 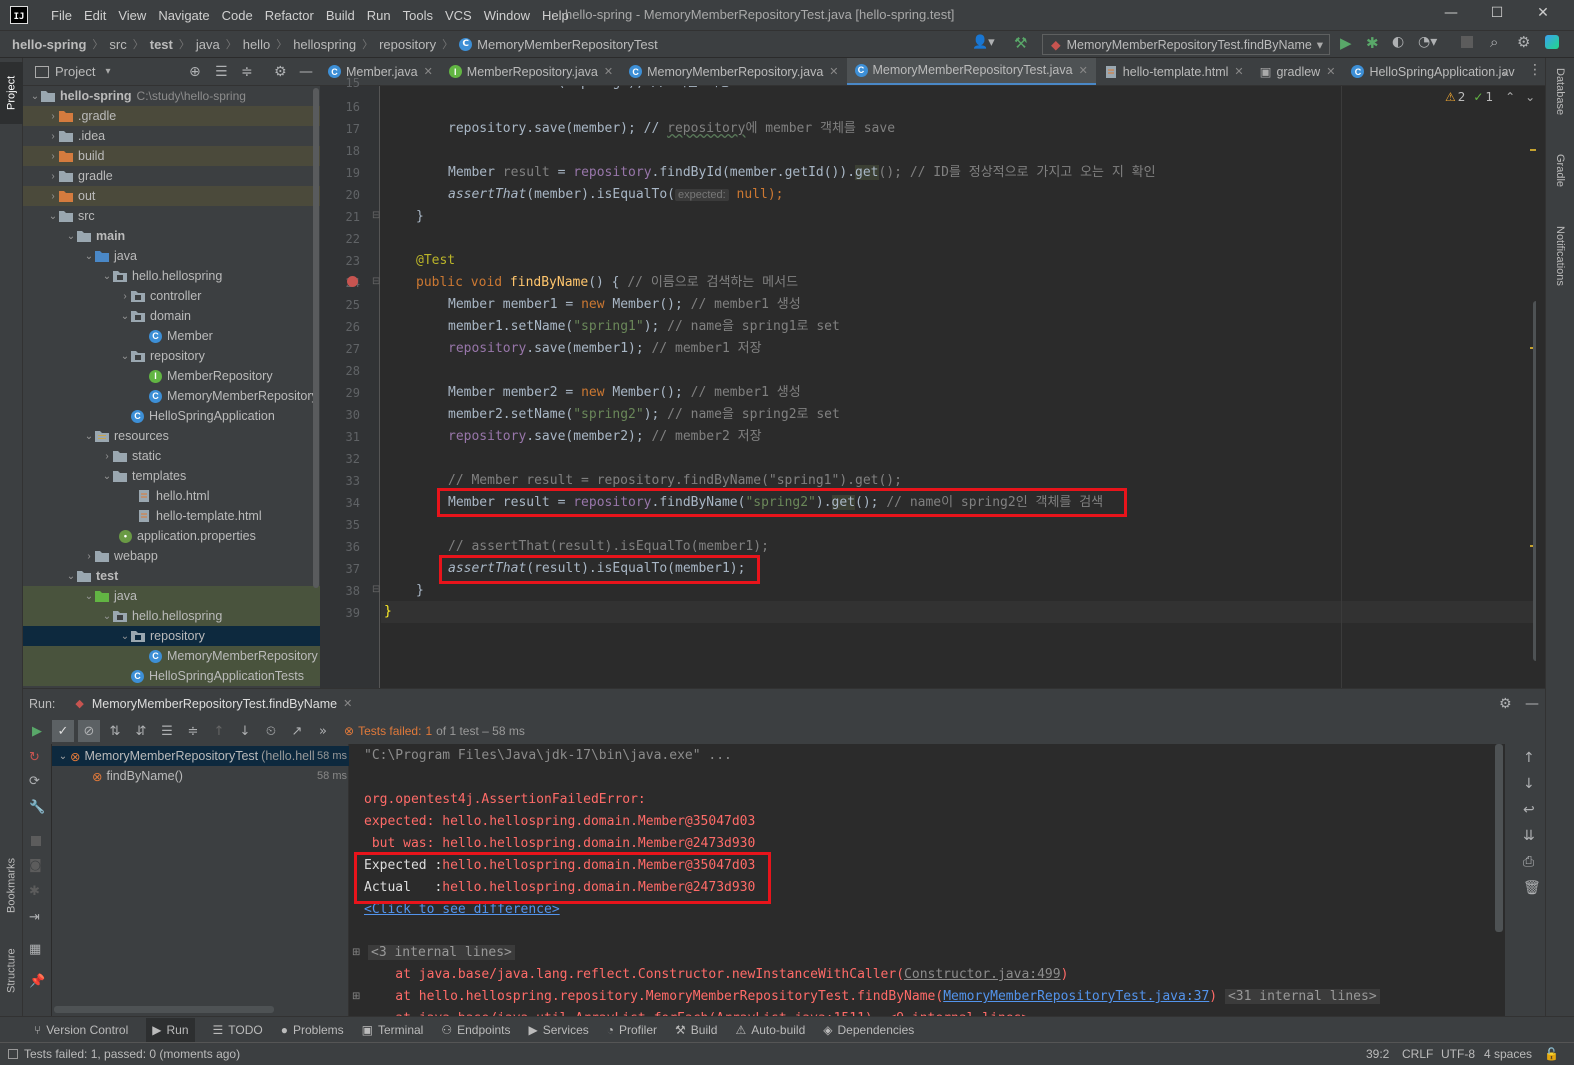 I want to click on tool-tab-auto-build: ⚠ Auto-build, so click(x=770, y=1030).